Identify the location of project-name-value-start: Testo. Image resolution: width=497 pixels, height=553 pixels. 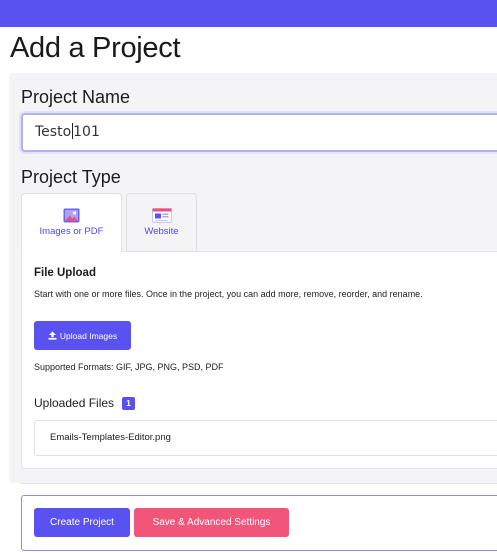
(53, 132).